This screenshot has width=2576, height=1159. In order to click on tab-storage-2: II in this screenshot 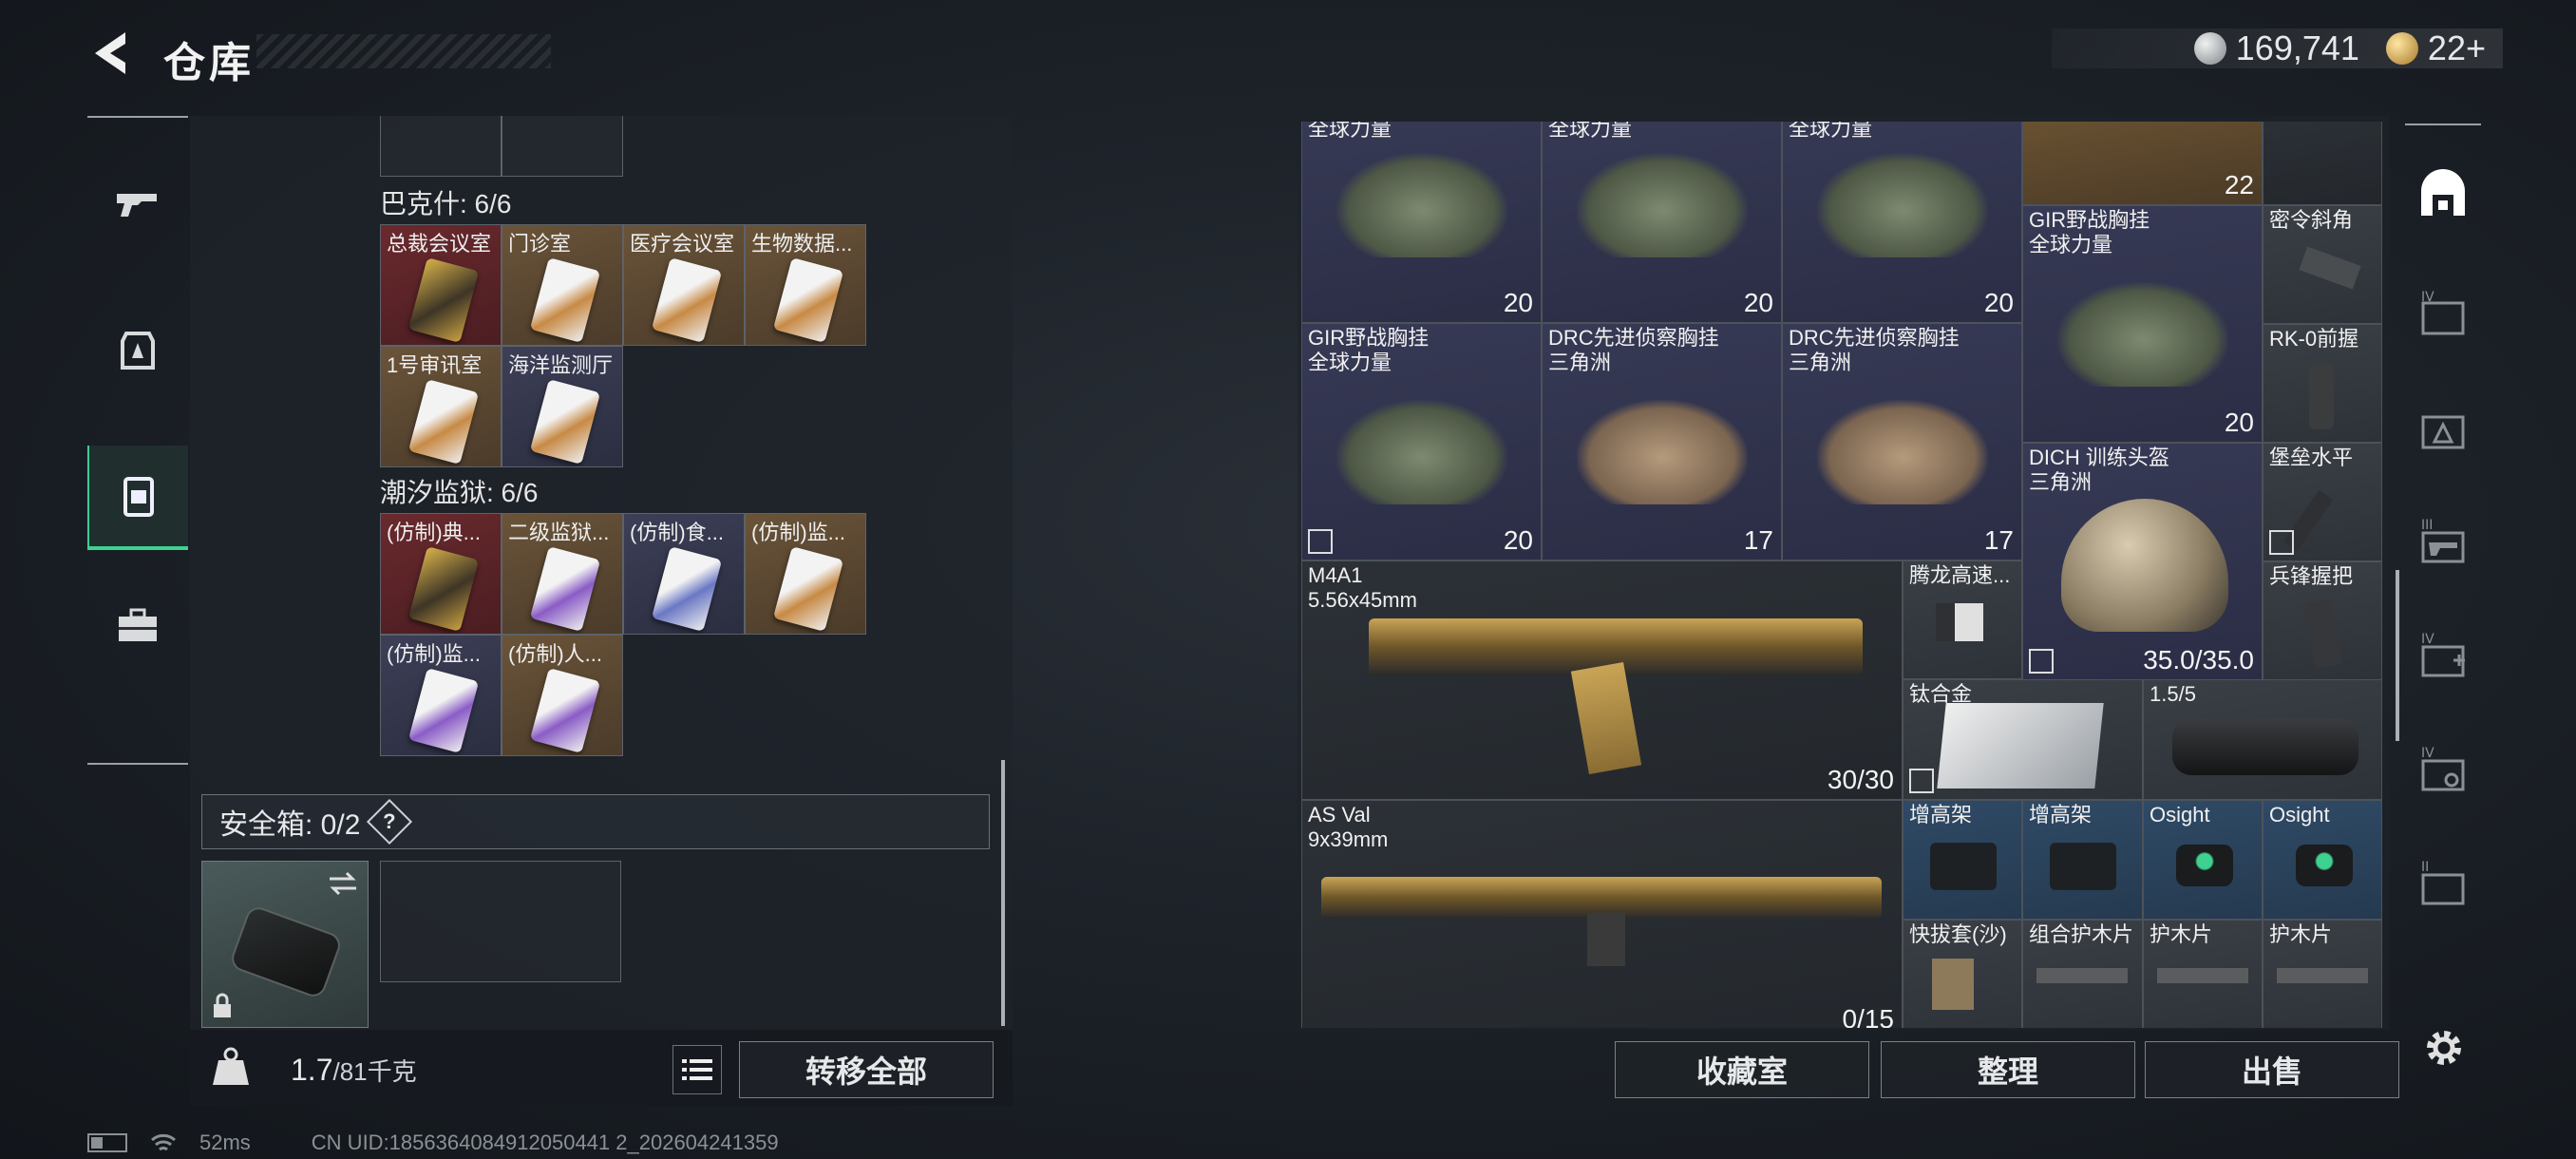, I will do `click(2443, 887)`.